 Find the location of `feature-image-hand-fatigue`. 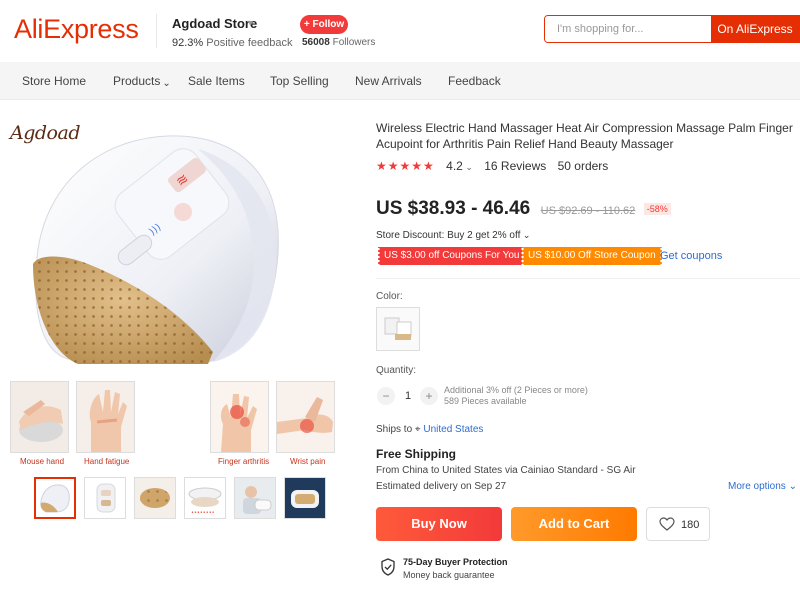

feature-image-hand-fatigue is located at coordinates (105, 417).